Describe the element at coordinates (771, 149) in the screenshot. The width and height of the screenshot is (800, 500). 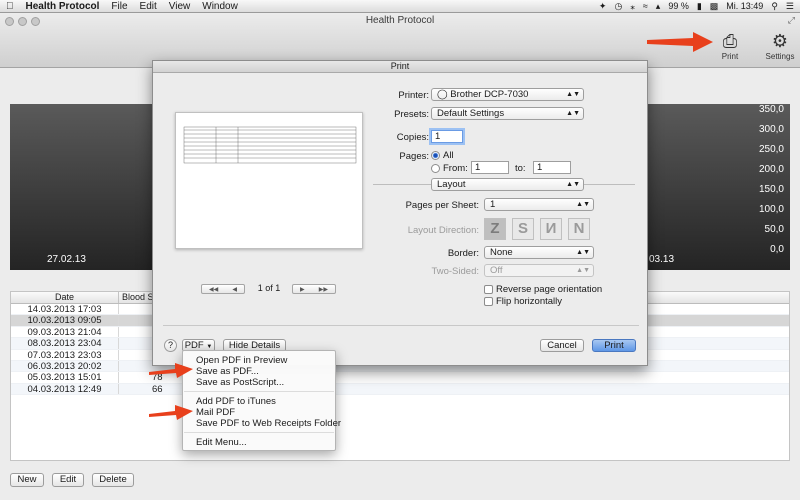
I see `y-tick-label: 250,0` at that location.